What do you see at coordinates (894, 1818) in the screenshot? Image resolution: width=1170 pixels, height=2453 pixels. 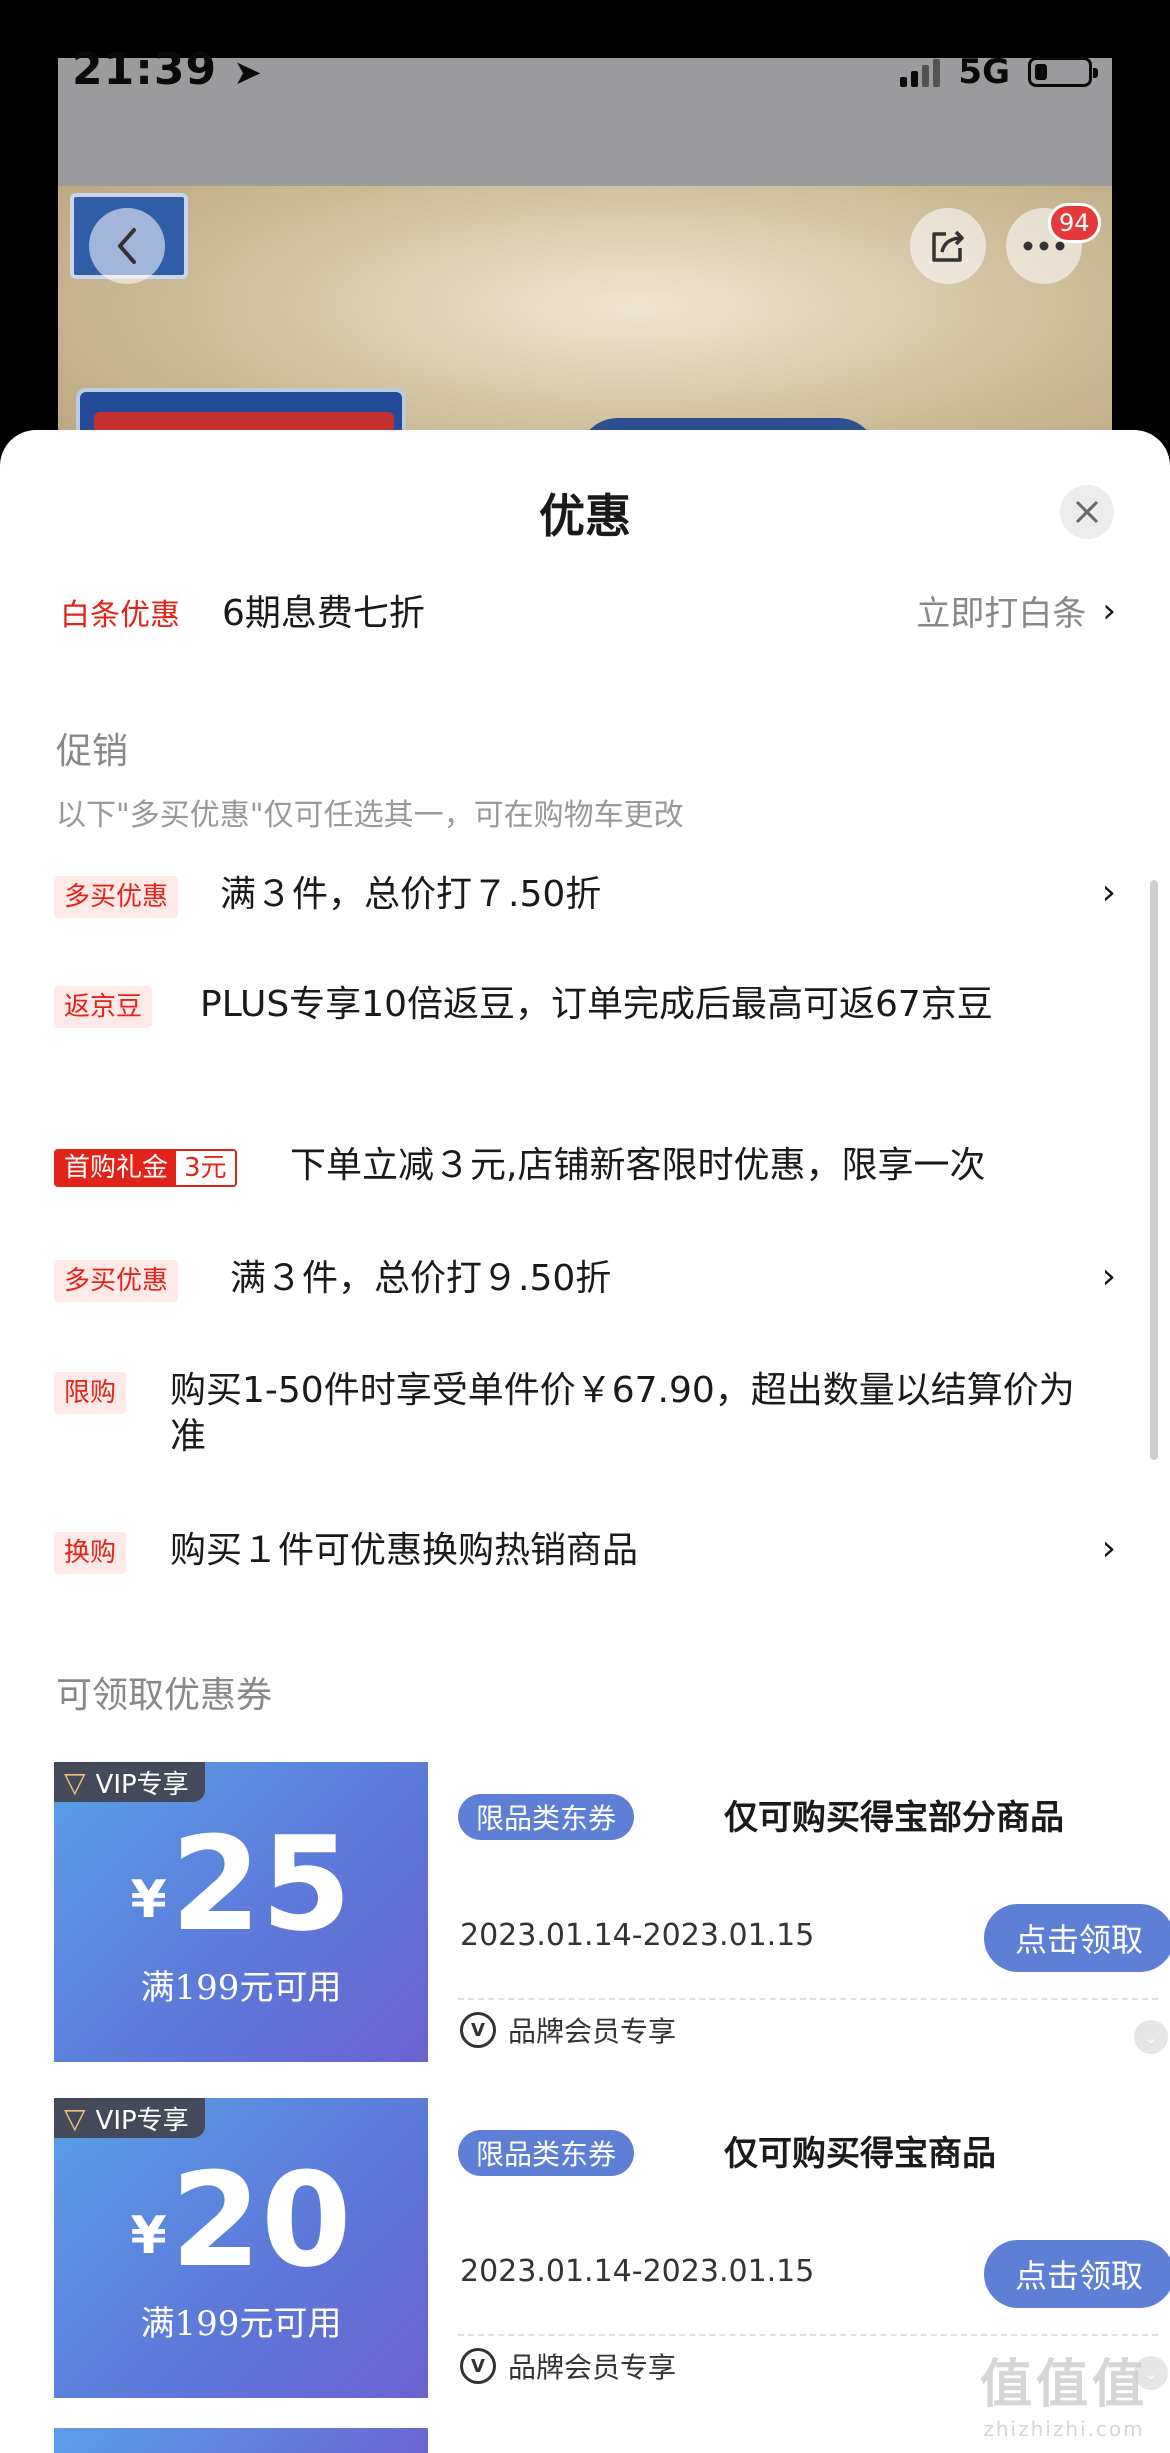 I see `coupon-title: 仅可购买得宝部分商品` at bounding box center [894, 1818].